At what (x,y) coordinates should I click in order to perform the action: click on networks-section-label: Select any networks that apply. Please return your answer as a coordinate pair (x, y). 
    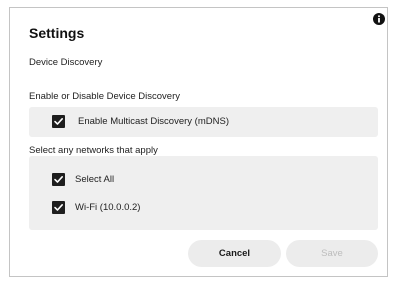
    Looking at the image, I should click on (93, 150).